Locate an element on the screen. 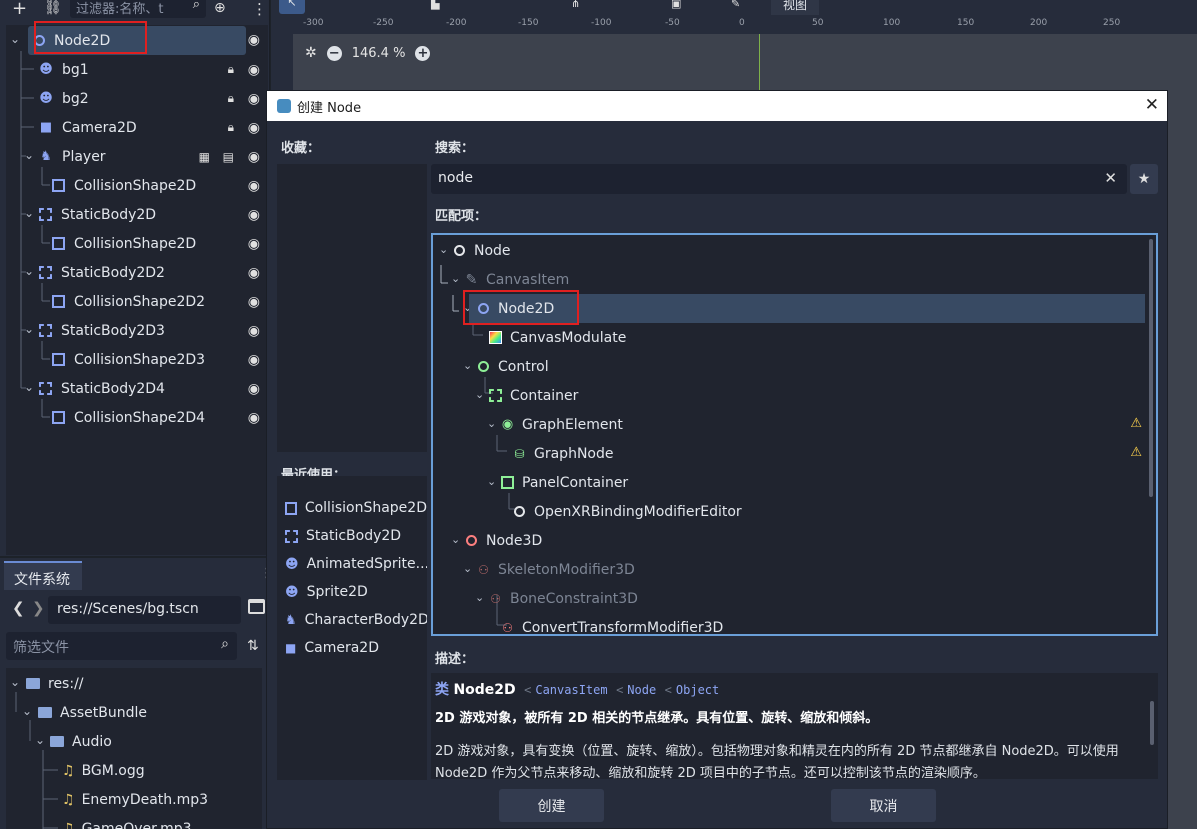 The image size is (1197, 829). search-input: node ✕ is located at coordinates (779, 179).